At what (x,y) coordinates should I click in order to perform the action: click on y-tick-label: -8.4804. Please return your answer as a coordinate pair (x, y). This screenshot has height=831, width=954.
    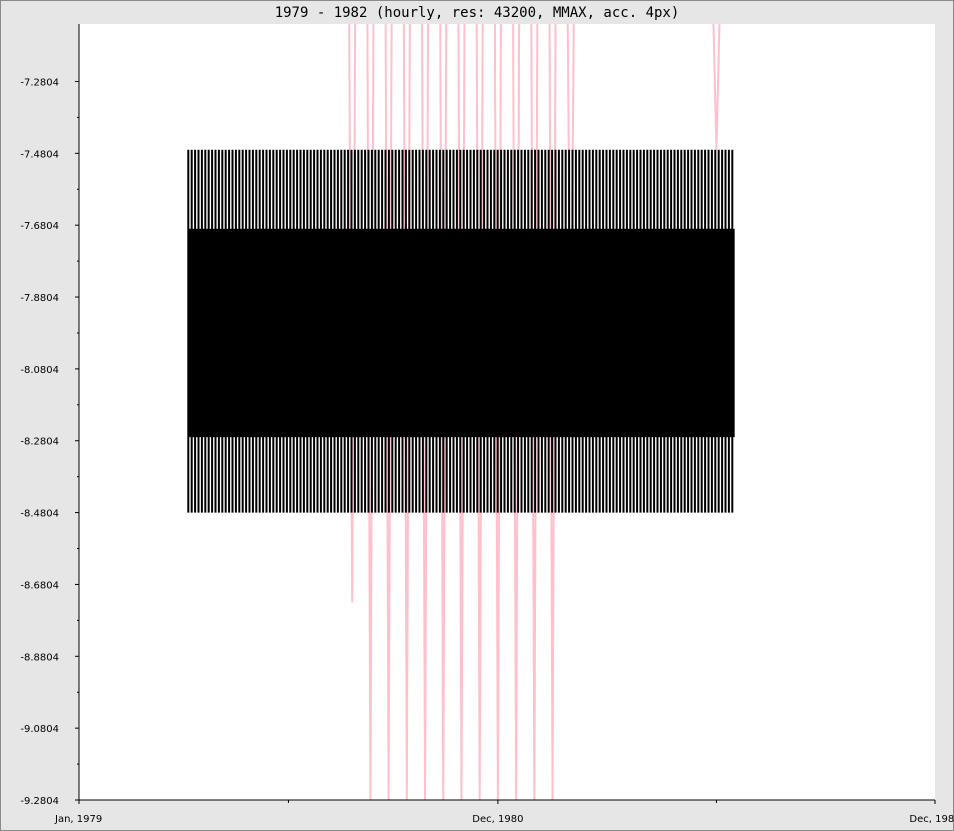
    Looking at the image, I should click on (39, 514).